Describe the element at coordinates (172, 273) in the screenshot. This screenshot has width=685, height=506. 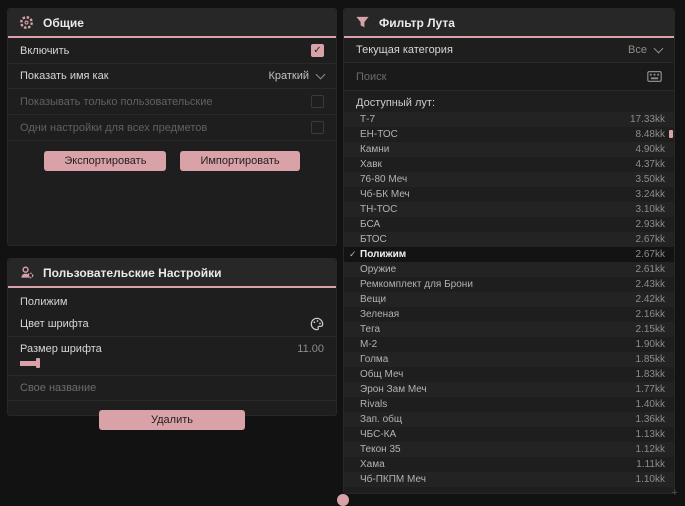
I see `user-settings-panel-header: Пользовательские Настройки` at that location.